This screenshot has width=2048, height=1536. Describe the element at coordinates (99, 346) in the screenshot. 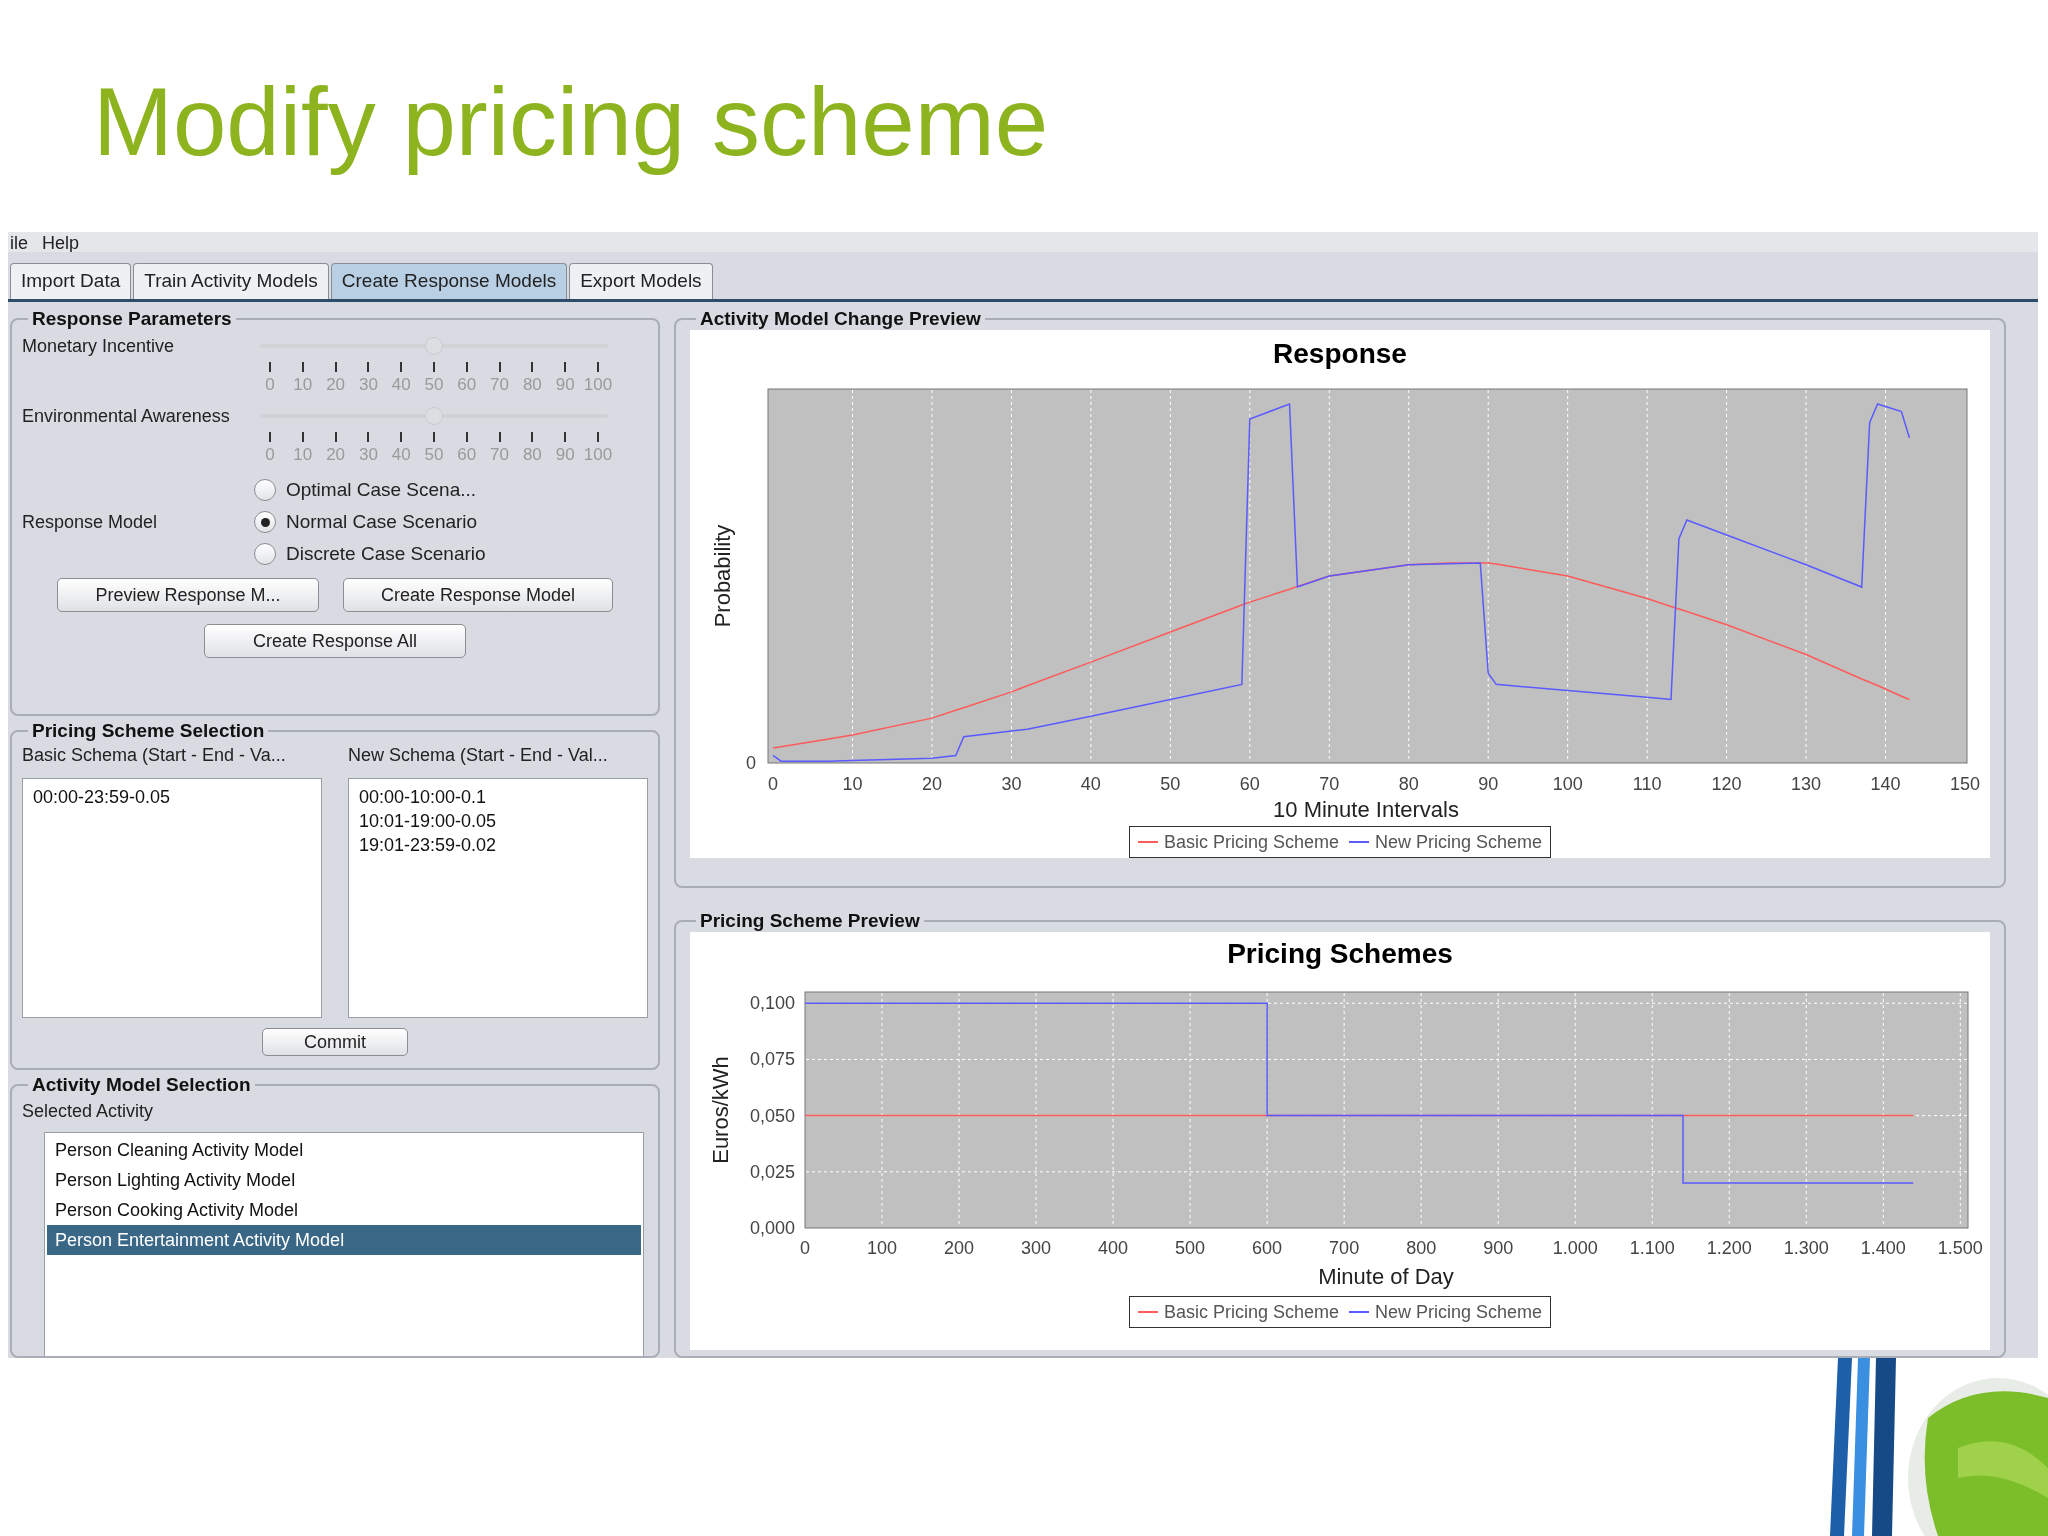

I see `slider-label: Monetary Incentive` at that location.